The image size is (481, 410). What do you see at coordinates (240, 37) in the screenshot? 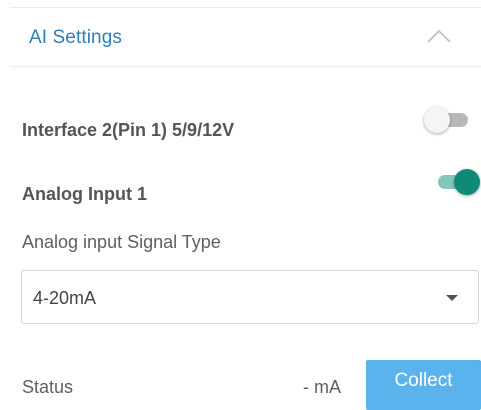
I see `ai-settings-header: AI Settings` at bounding box center [240, 37].